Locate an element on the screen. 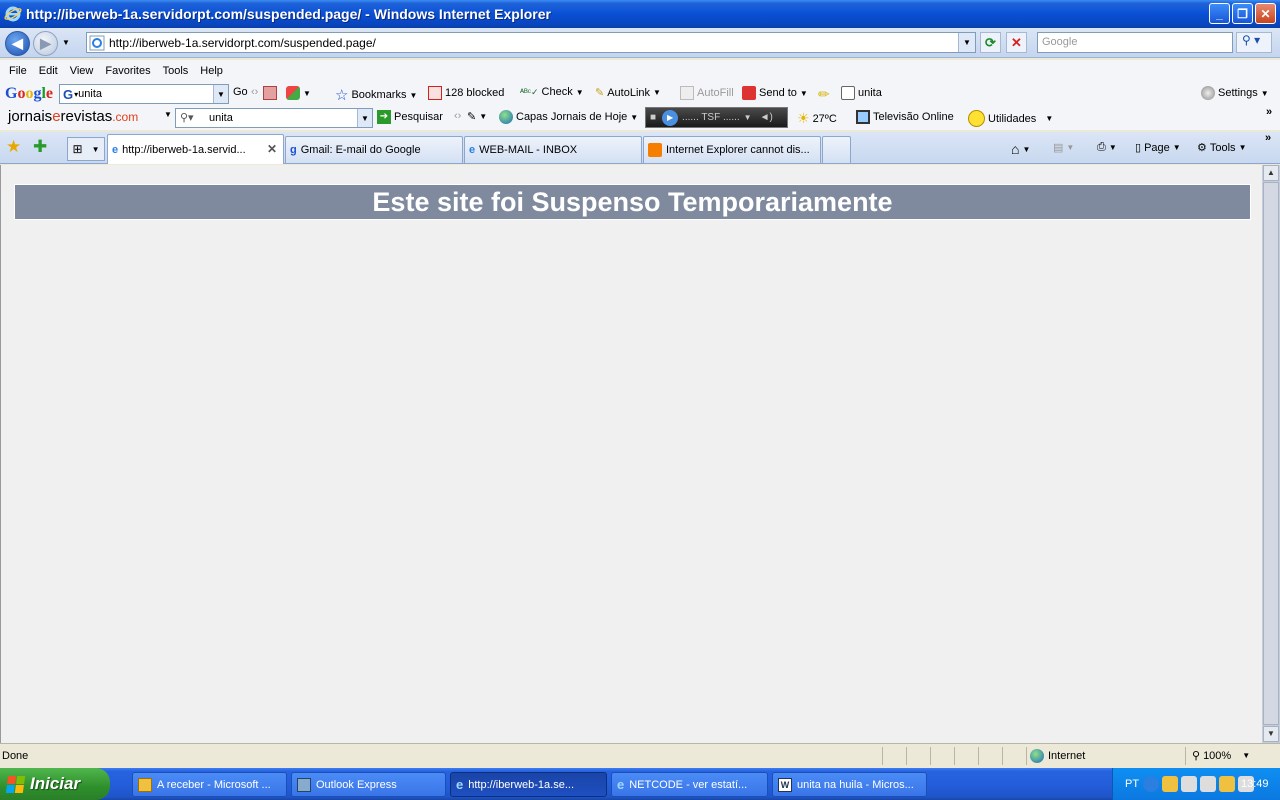  settings-button: Settings ▼ is located at coordinates (1235, 93).